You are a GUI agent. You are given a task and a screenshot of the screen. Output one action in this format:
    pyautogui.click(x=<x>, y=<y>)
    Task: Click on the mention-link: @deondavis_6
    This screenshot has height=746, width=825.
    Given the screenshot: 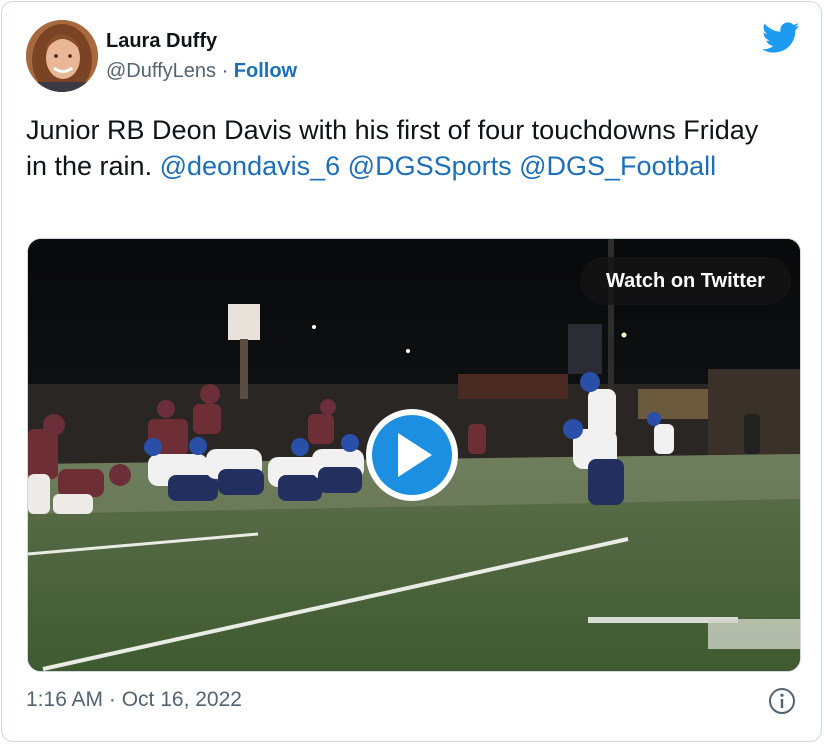 What is the action you would take?
    pyautogui.click(x=250, y=166)
    